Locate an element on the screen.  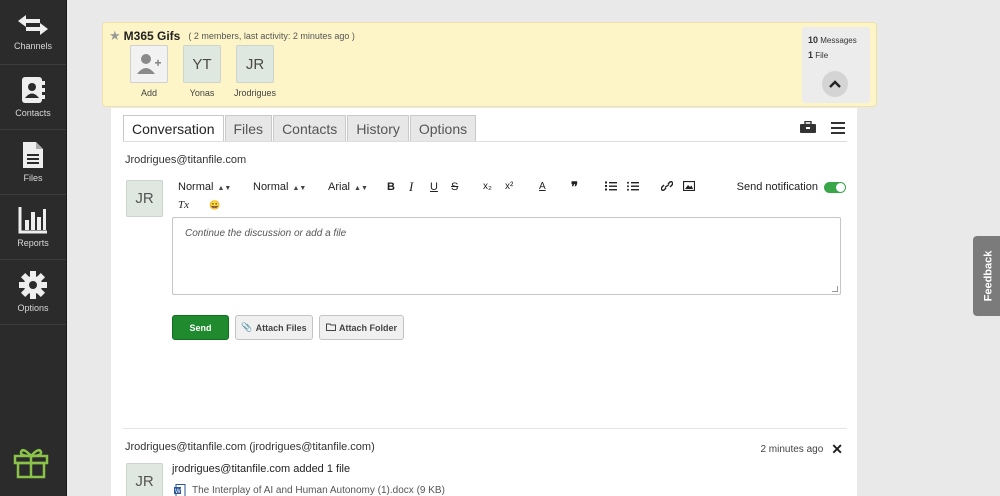
bullet-list-button is located at coordinates (633, 187).